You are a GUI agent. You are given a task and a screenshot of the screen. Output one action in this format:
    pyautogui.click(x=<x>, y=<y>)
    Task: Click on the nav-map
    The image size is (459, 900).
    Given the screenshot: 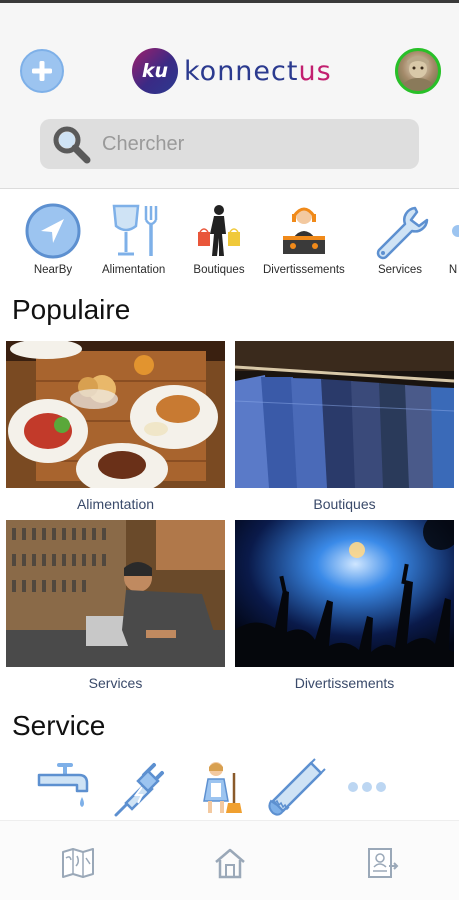 What is the action you would take?
    pyautogui.click(x=78, y=863)
    